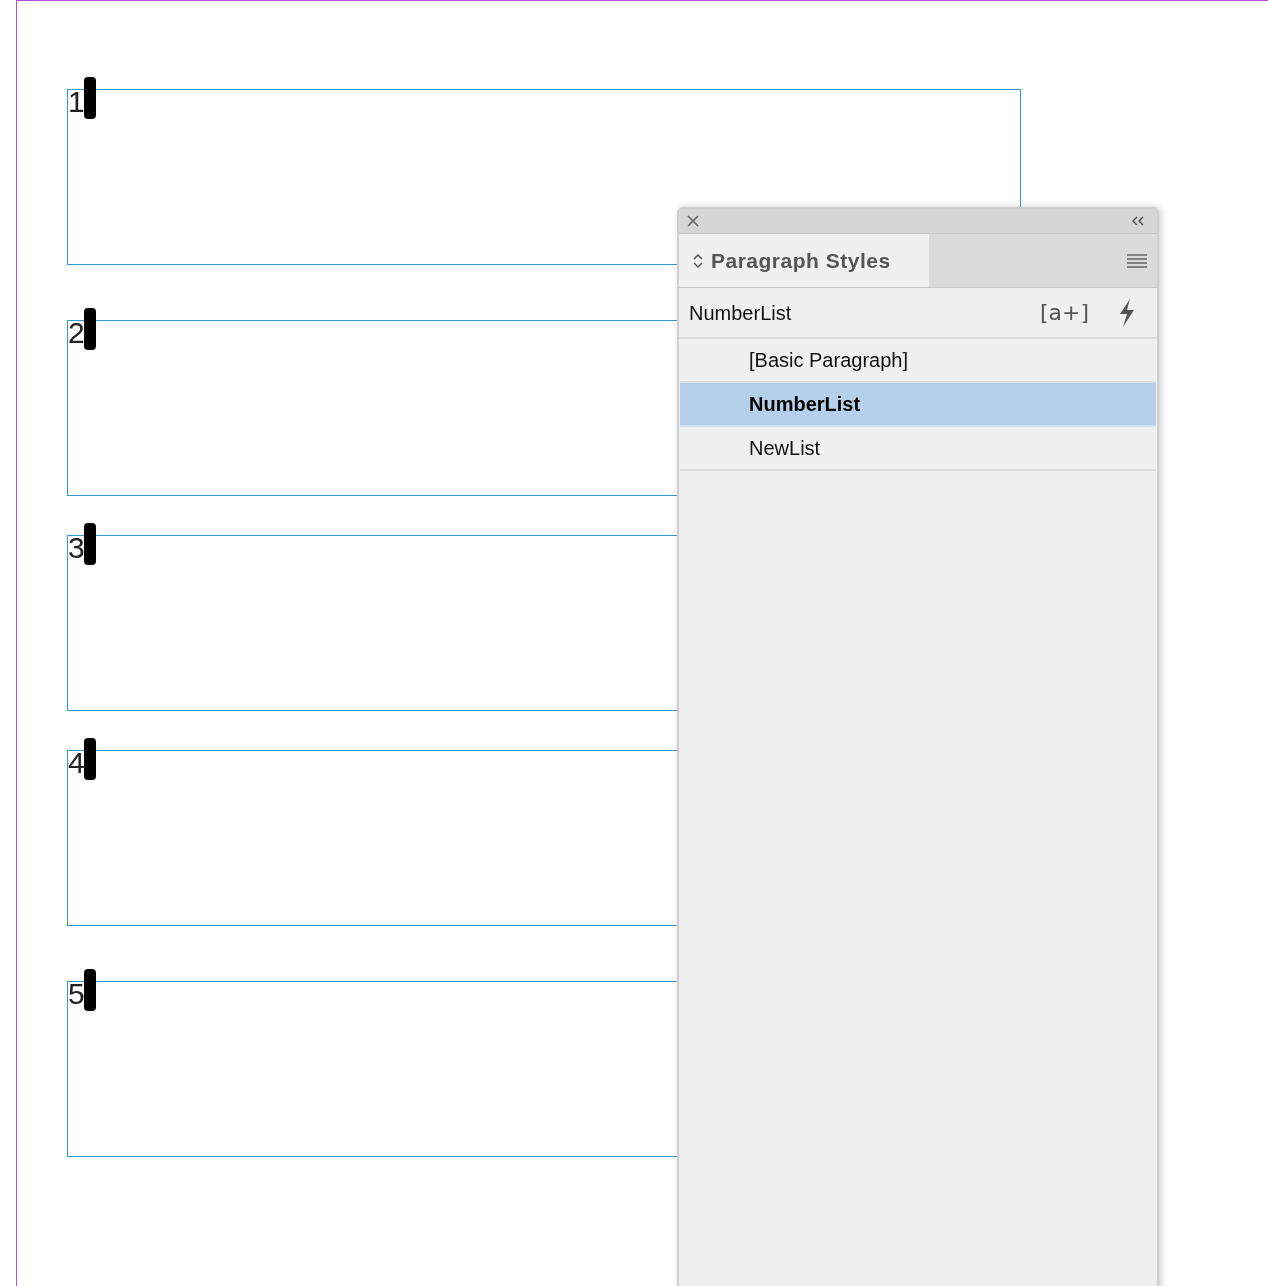 The width and height of the screenshot is (1268, 1286). What do you see at coordinates (76, 548) in the screenshot?
I see `list-number: 3` at bounding box center [76, 548].